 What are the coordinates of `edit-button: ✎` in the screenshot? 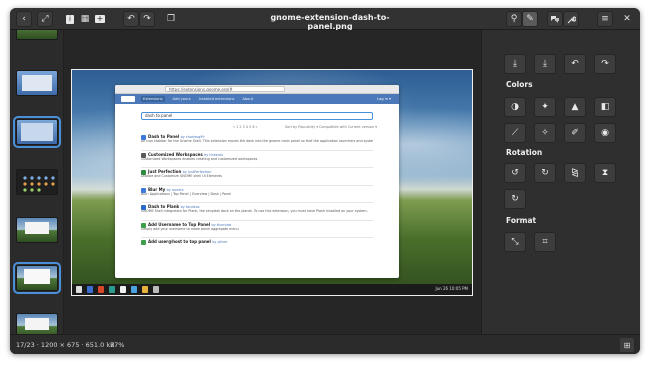 It's located at (530, 19).